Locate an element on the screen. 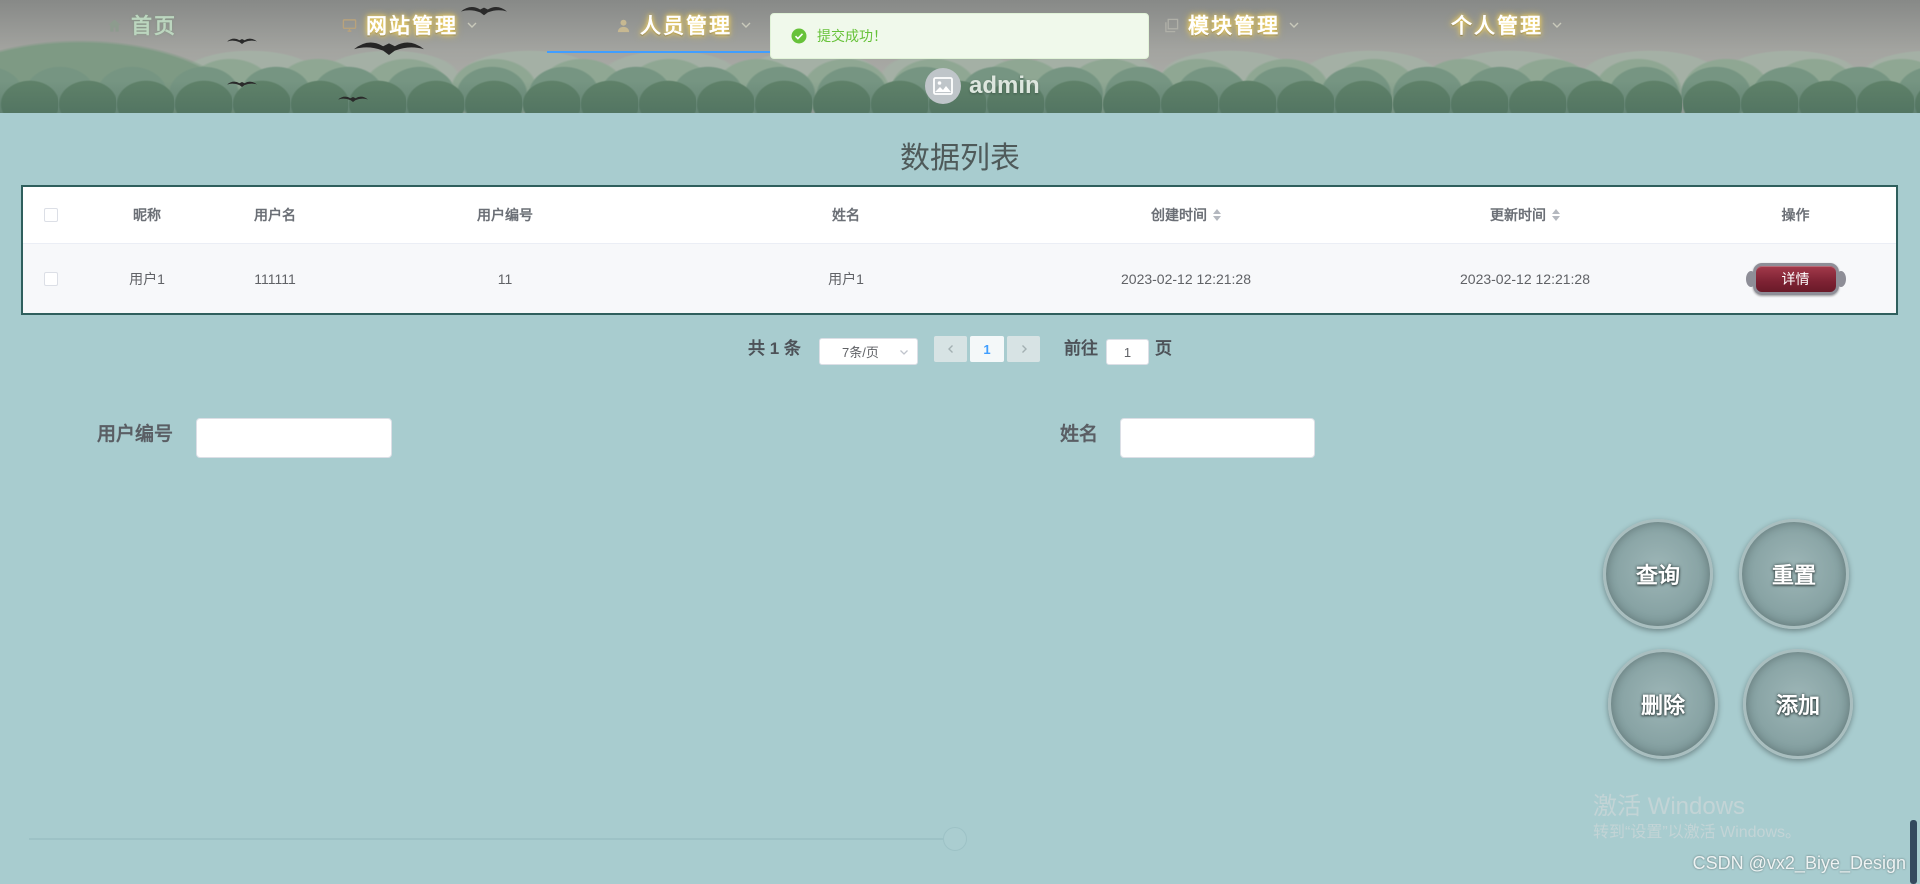 The width and height of the screenshot is (1920, 884). page-size-select: 7条/页 is located at coordinates (868, 351).